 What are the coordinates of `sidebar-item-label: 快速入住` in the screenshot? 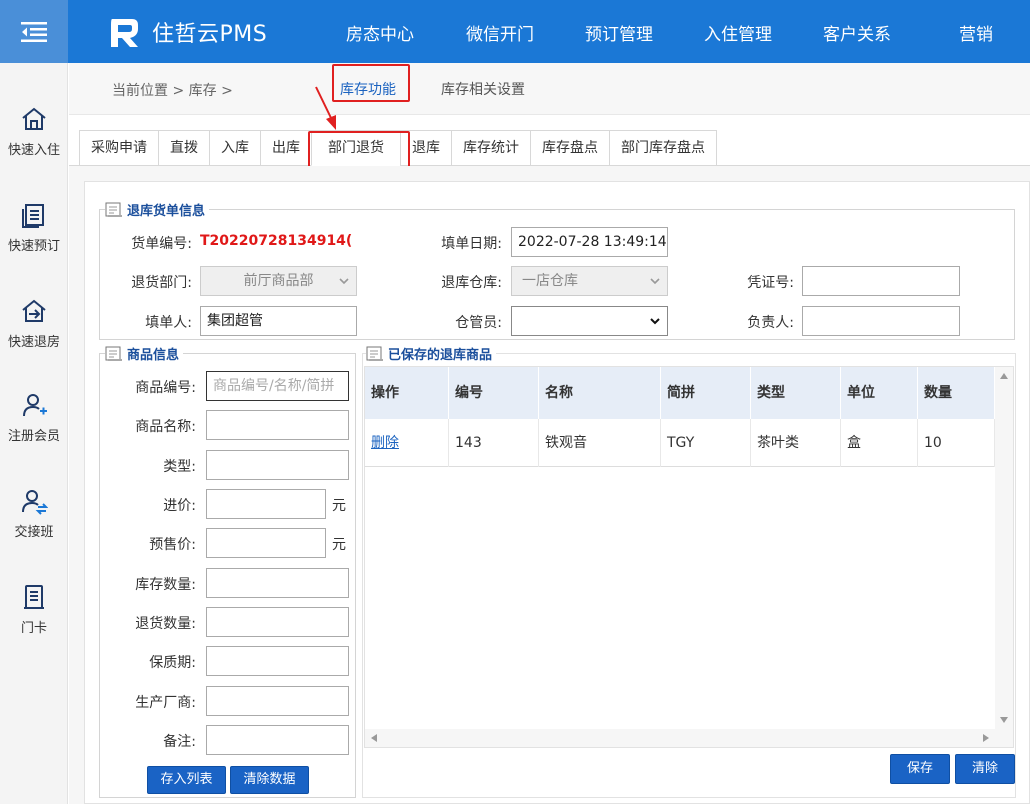 It's located at (33, 150).